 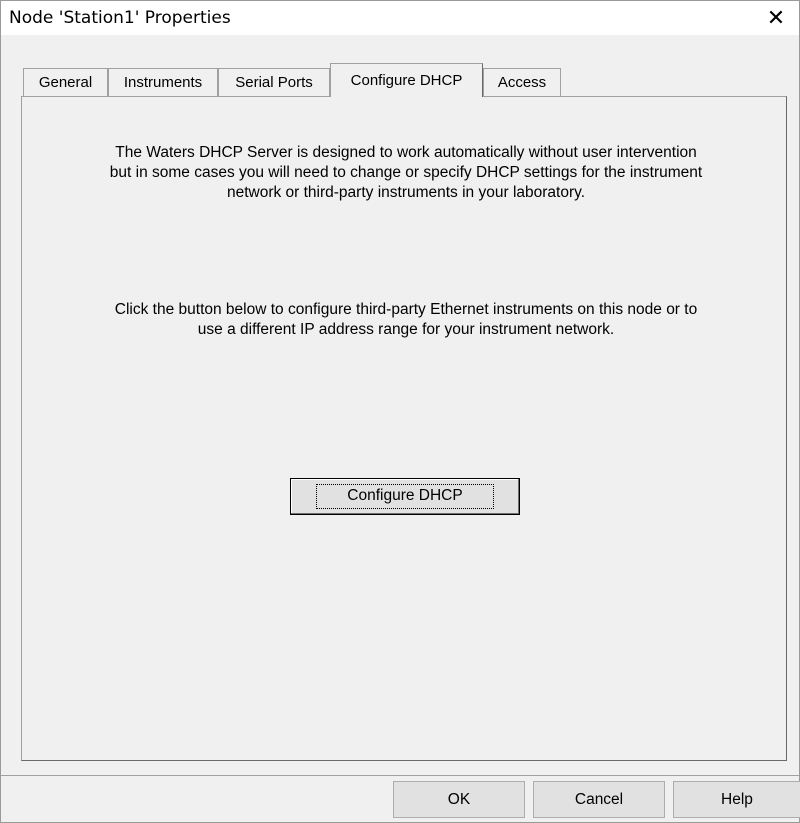 I want to click on tab-label: Access, so click(x=522, y=82).